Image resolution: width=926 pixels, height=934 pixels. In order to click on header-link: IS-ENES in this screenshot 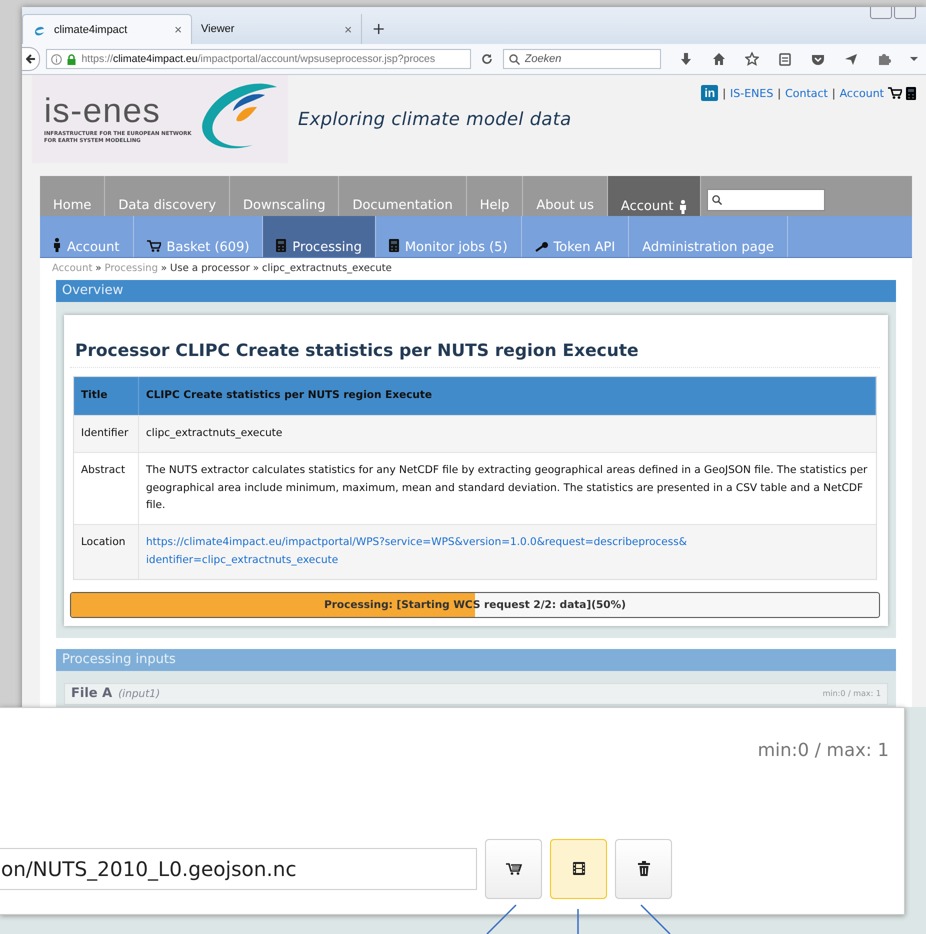, I will do `click(752, 93)`.